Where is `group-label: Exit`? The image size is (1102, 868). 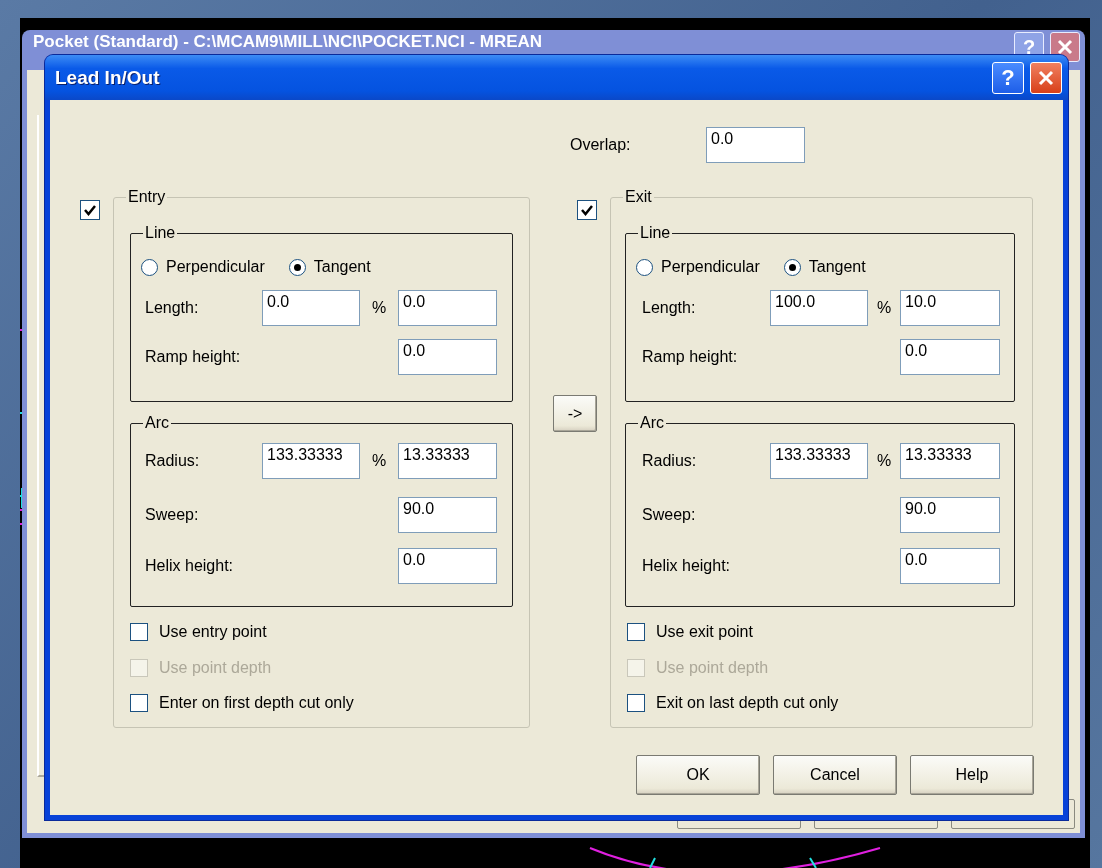
group-label: Exit is located at coordinates (638, 197).